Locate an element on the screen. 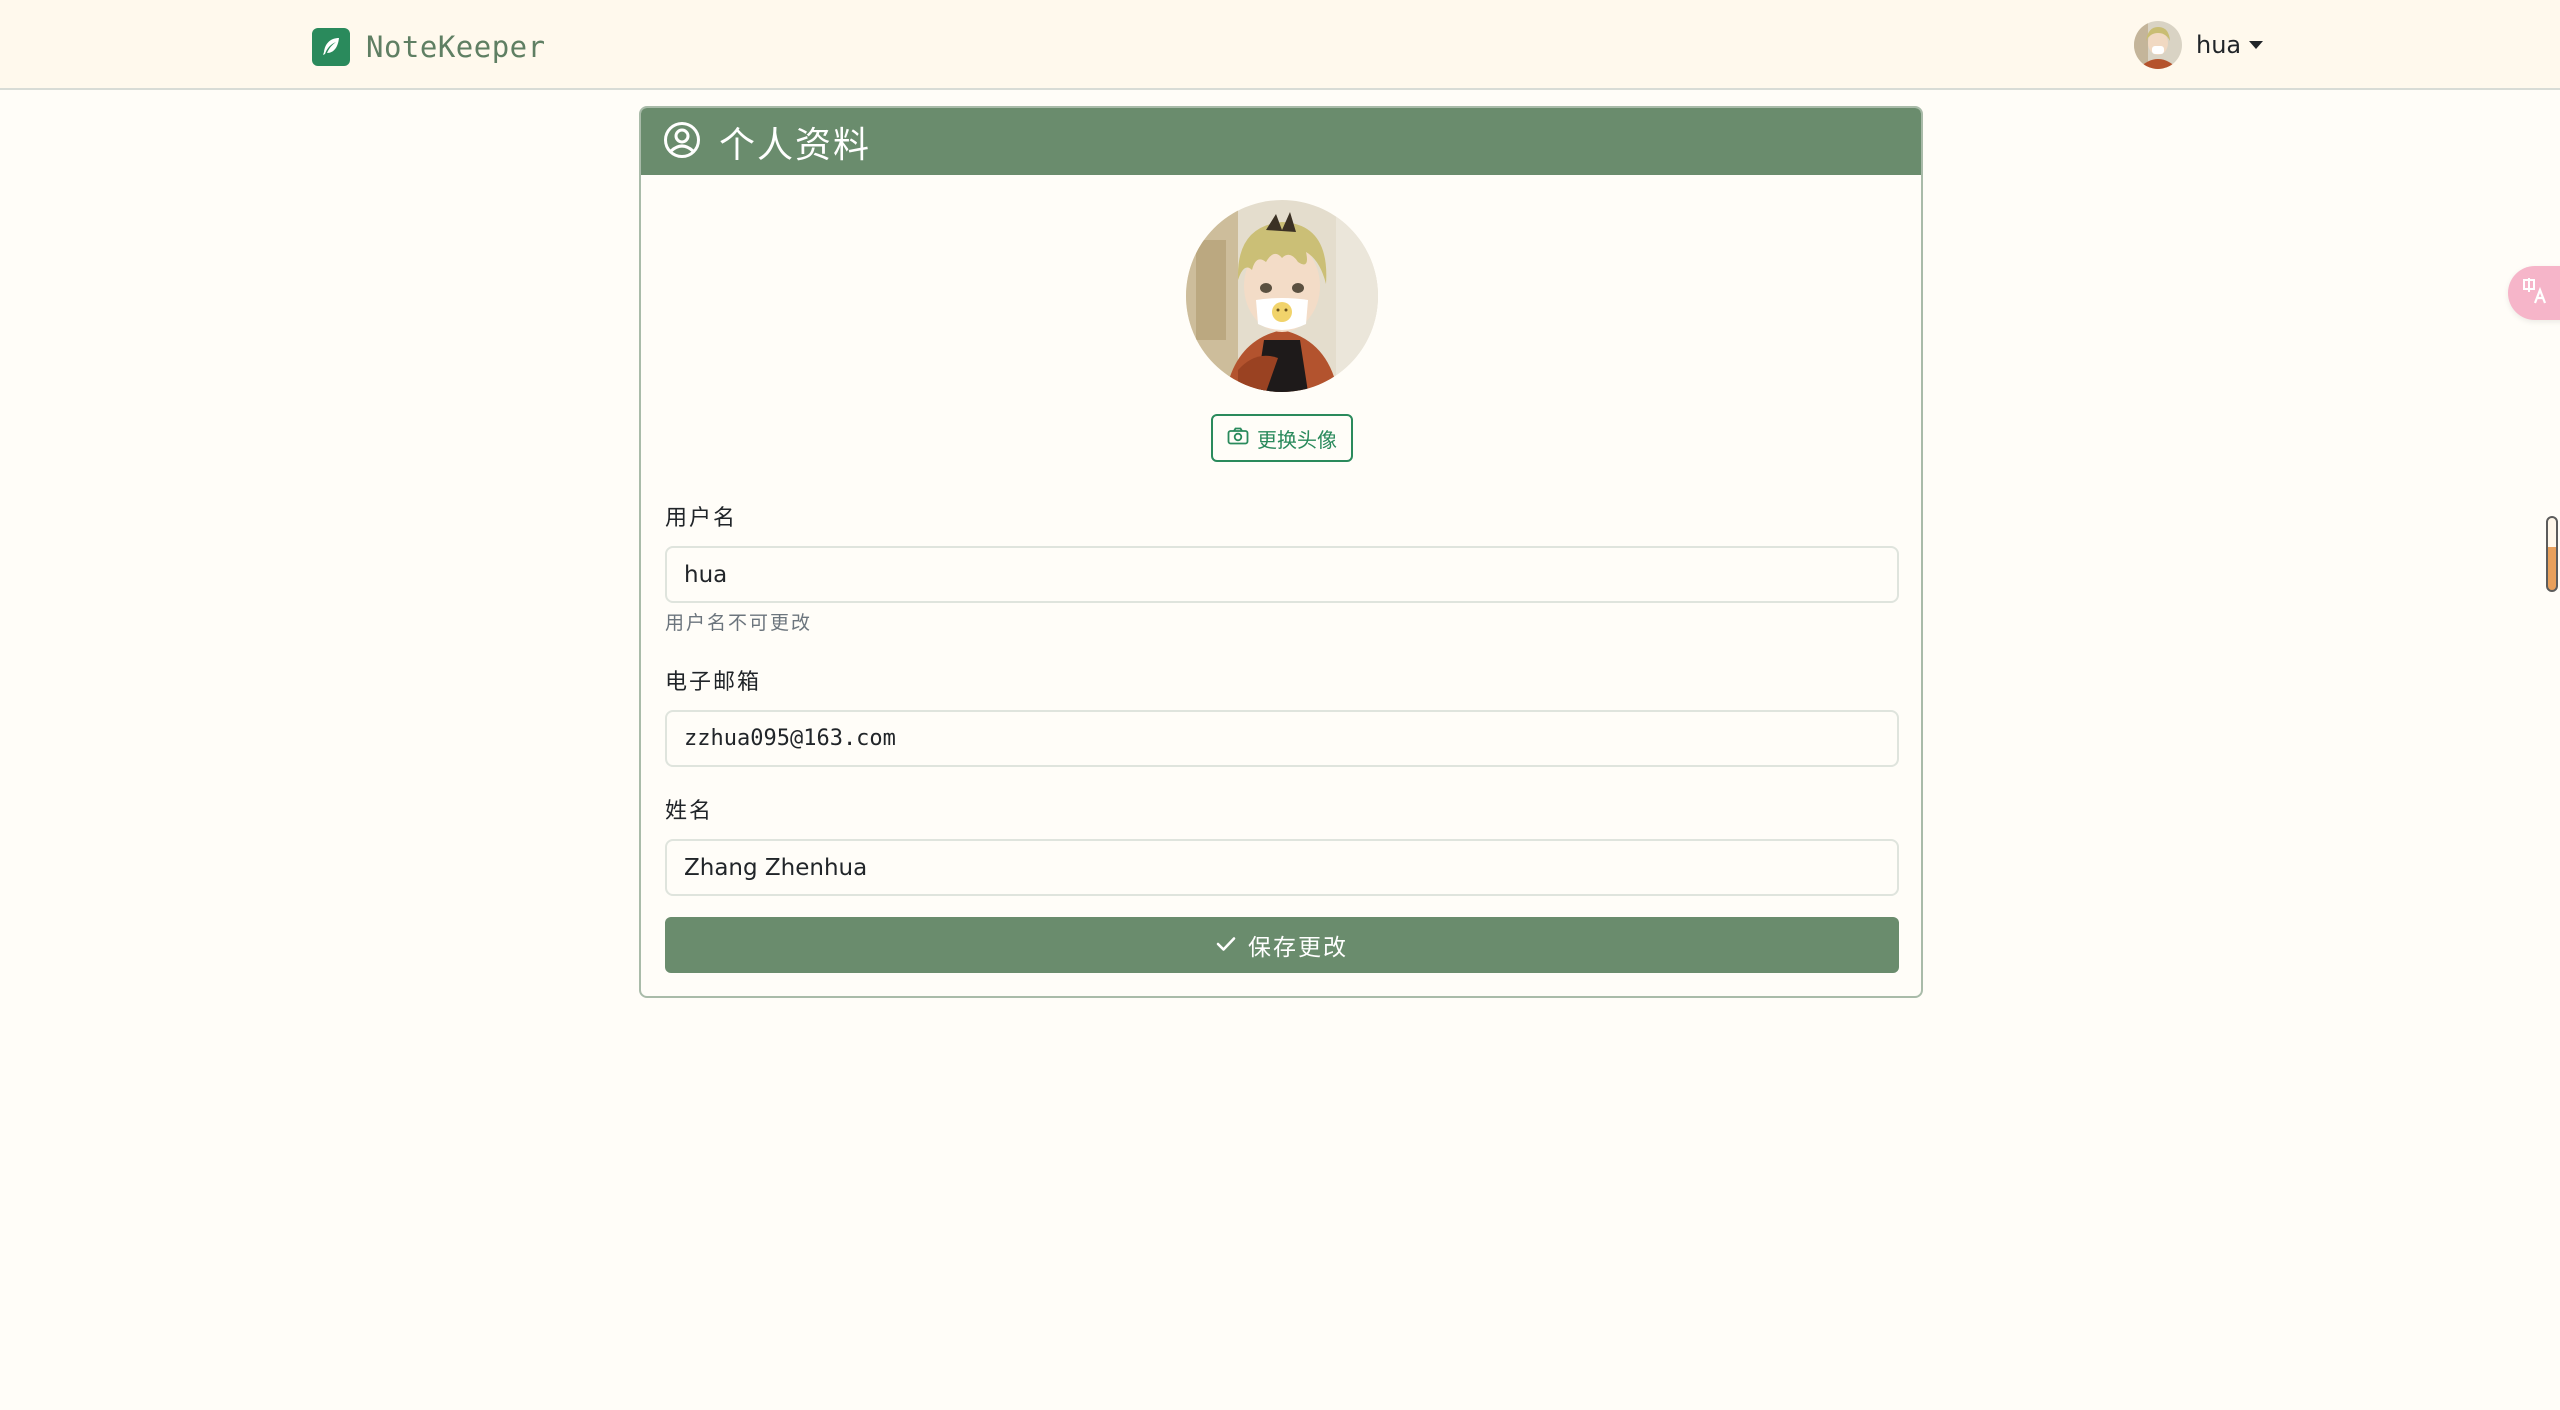 This screenshot has width=2560, height=1410. username-label: 用户名 is located at coordinates (701, 518).